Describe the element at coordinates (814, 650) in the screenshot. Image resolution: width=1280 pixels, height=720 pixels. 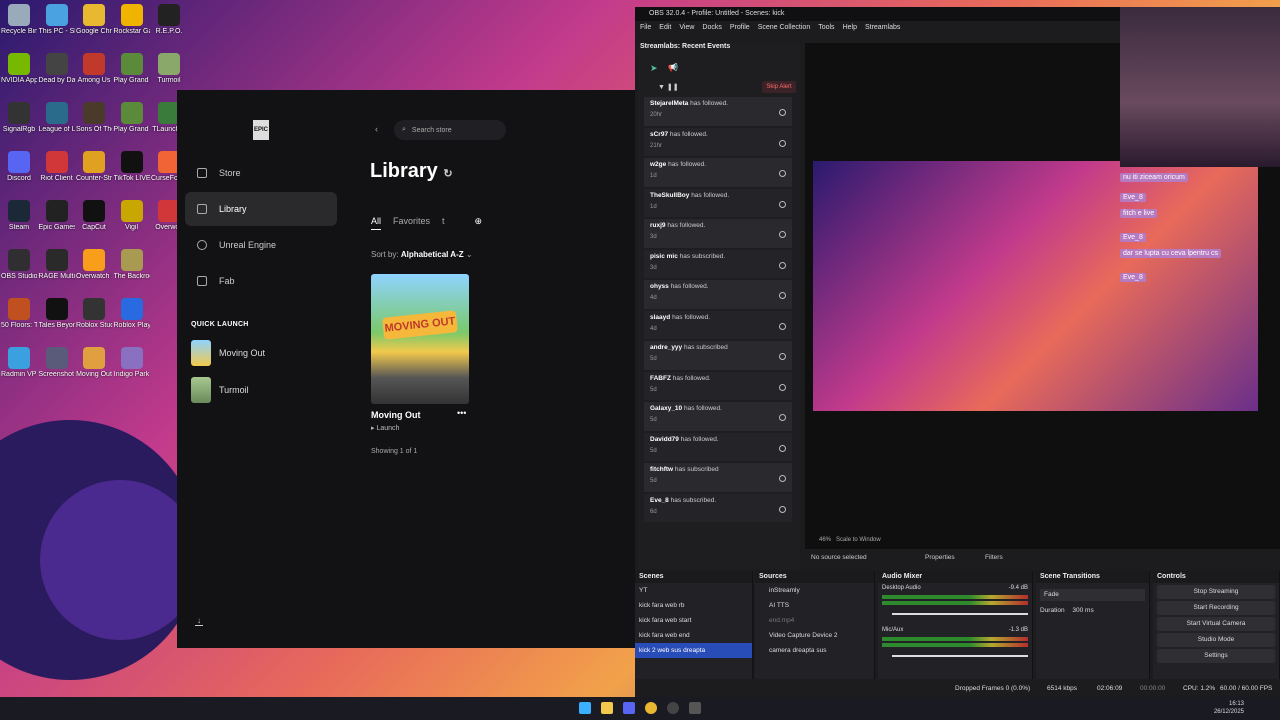
I see `source-item: camera dreapta sus` at that location.